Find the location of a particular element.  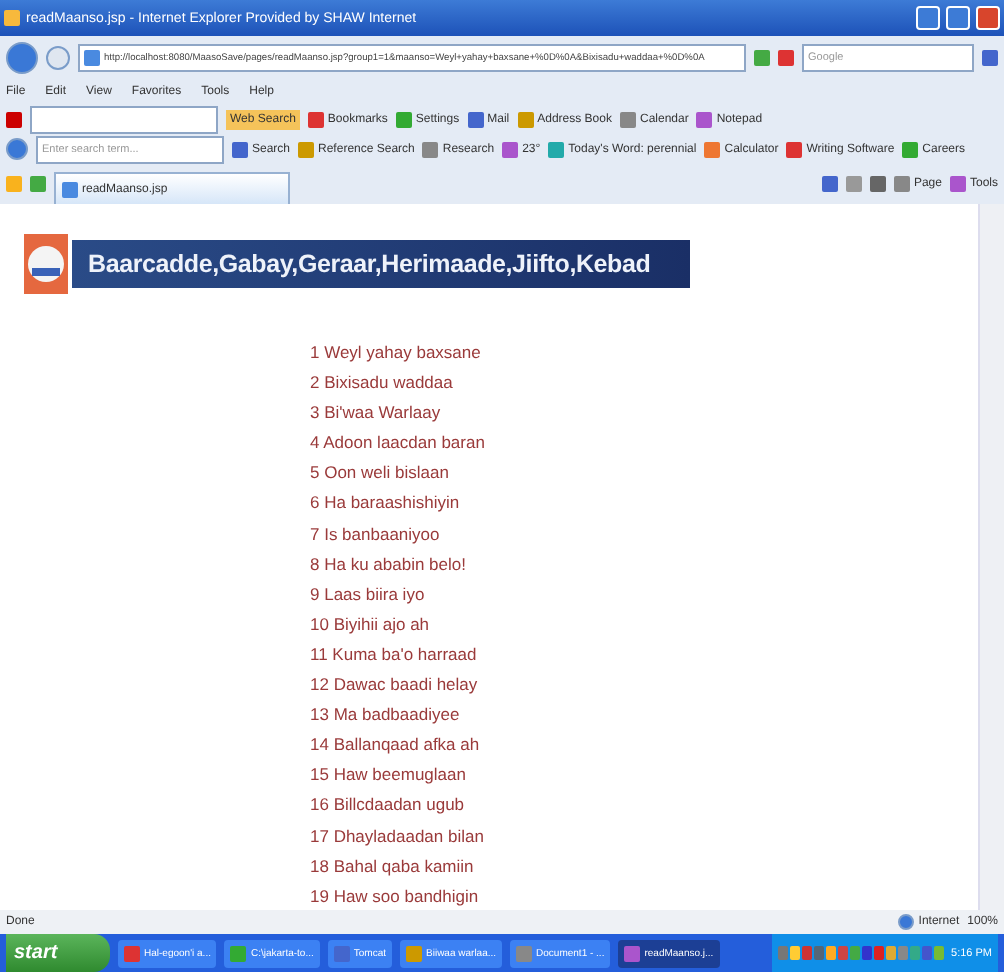

poem-link: 4 Adoon laacdan baran is located at coordinates (644, 443).